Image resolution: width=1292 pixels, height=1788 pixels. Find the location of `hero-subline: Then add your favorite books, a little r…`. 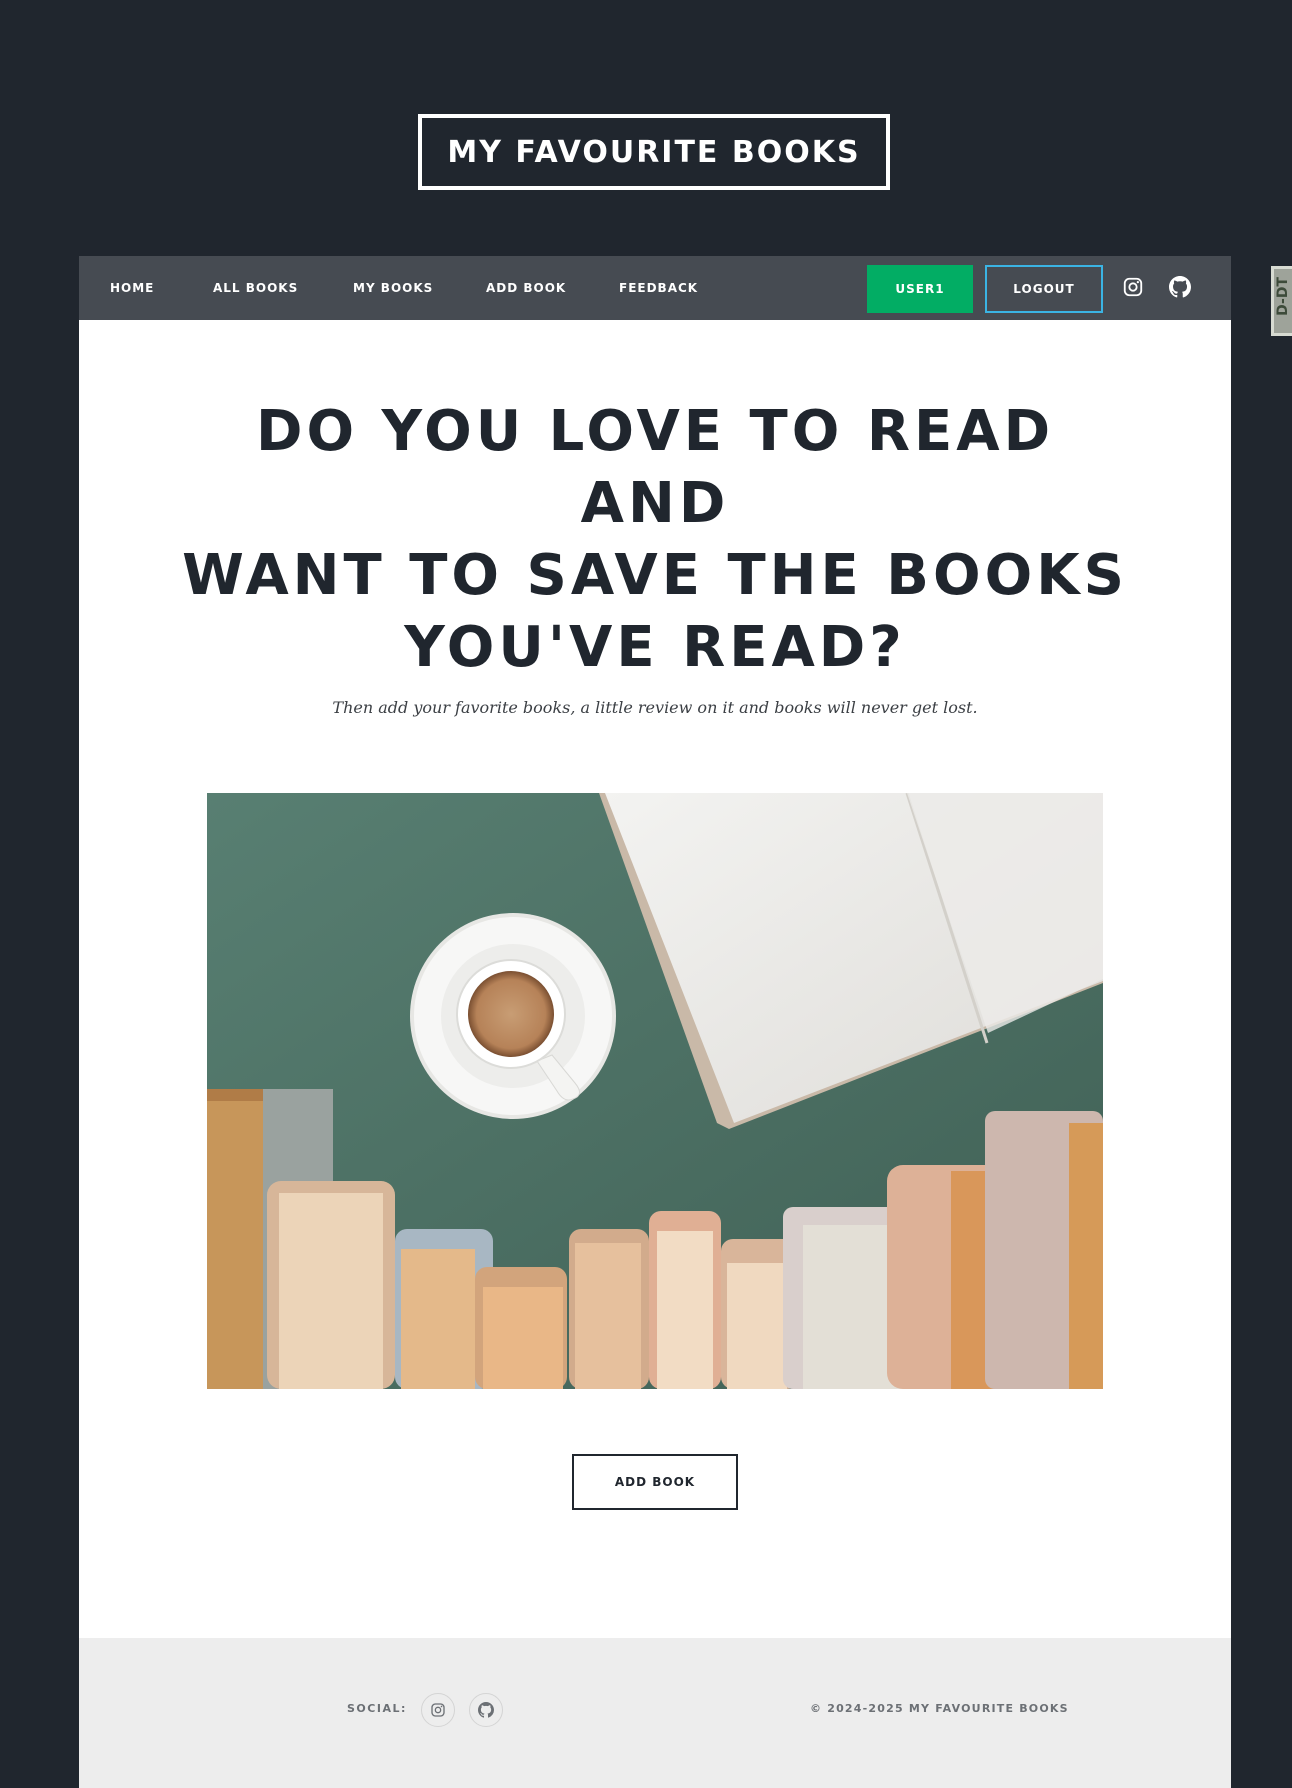

hero-subline: Then add your favorite books, a little r… is located at coordinates (655, 707).